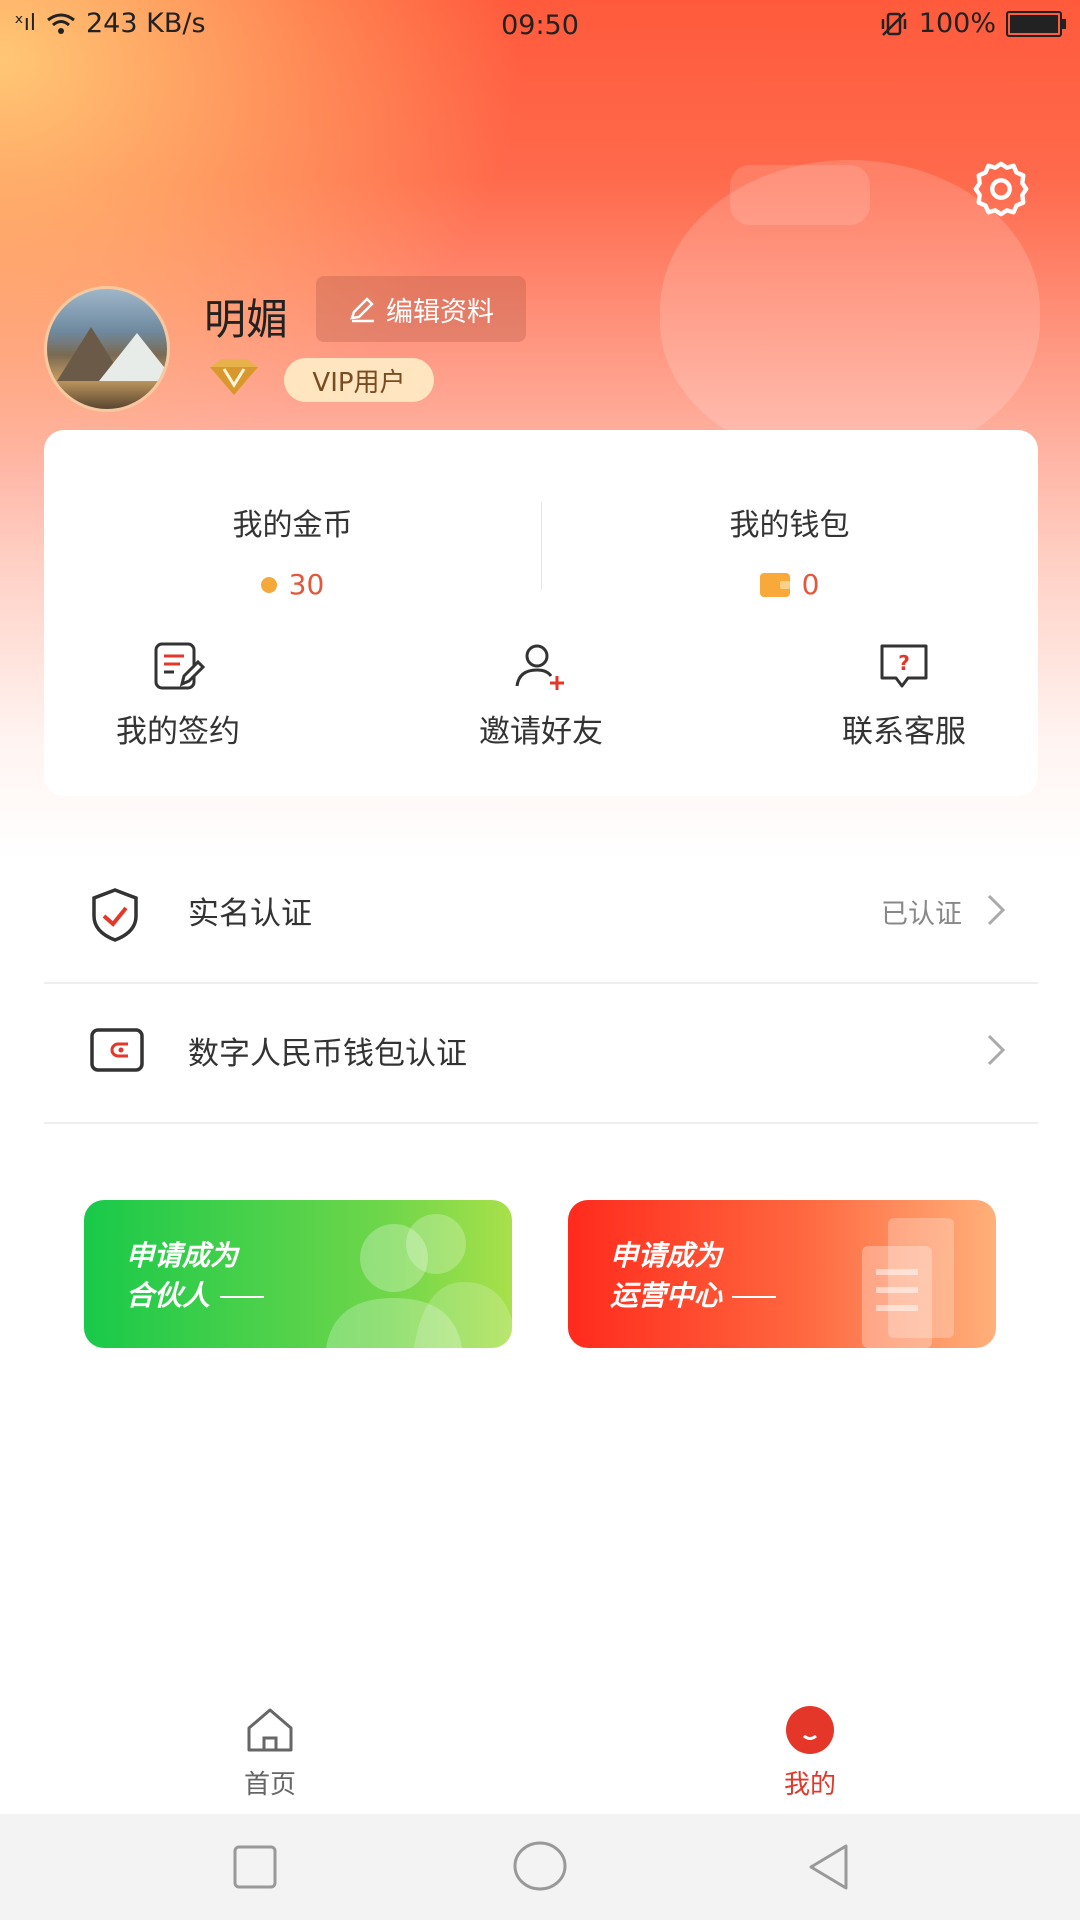  What do you see at coordinates (810, 584) in the screenshot?
I see `my-wallet-value: 0` at bounding box center [810, 584].